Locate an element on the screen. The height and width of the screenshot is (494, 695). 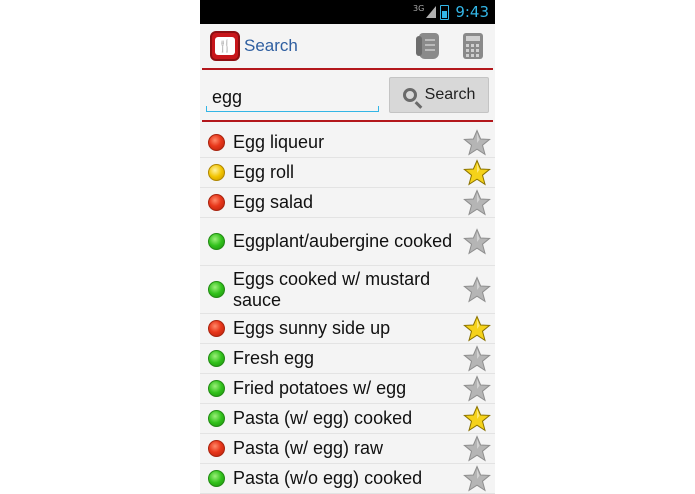
status-bar: 3G 9:43 is located at coordinates (347, 12).